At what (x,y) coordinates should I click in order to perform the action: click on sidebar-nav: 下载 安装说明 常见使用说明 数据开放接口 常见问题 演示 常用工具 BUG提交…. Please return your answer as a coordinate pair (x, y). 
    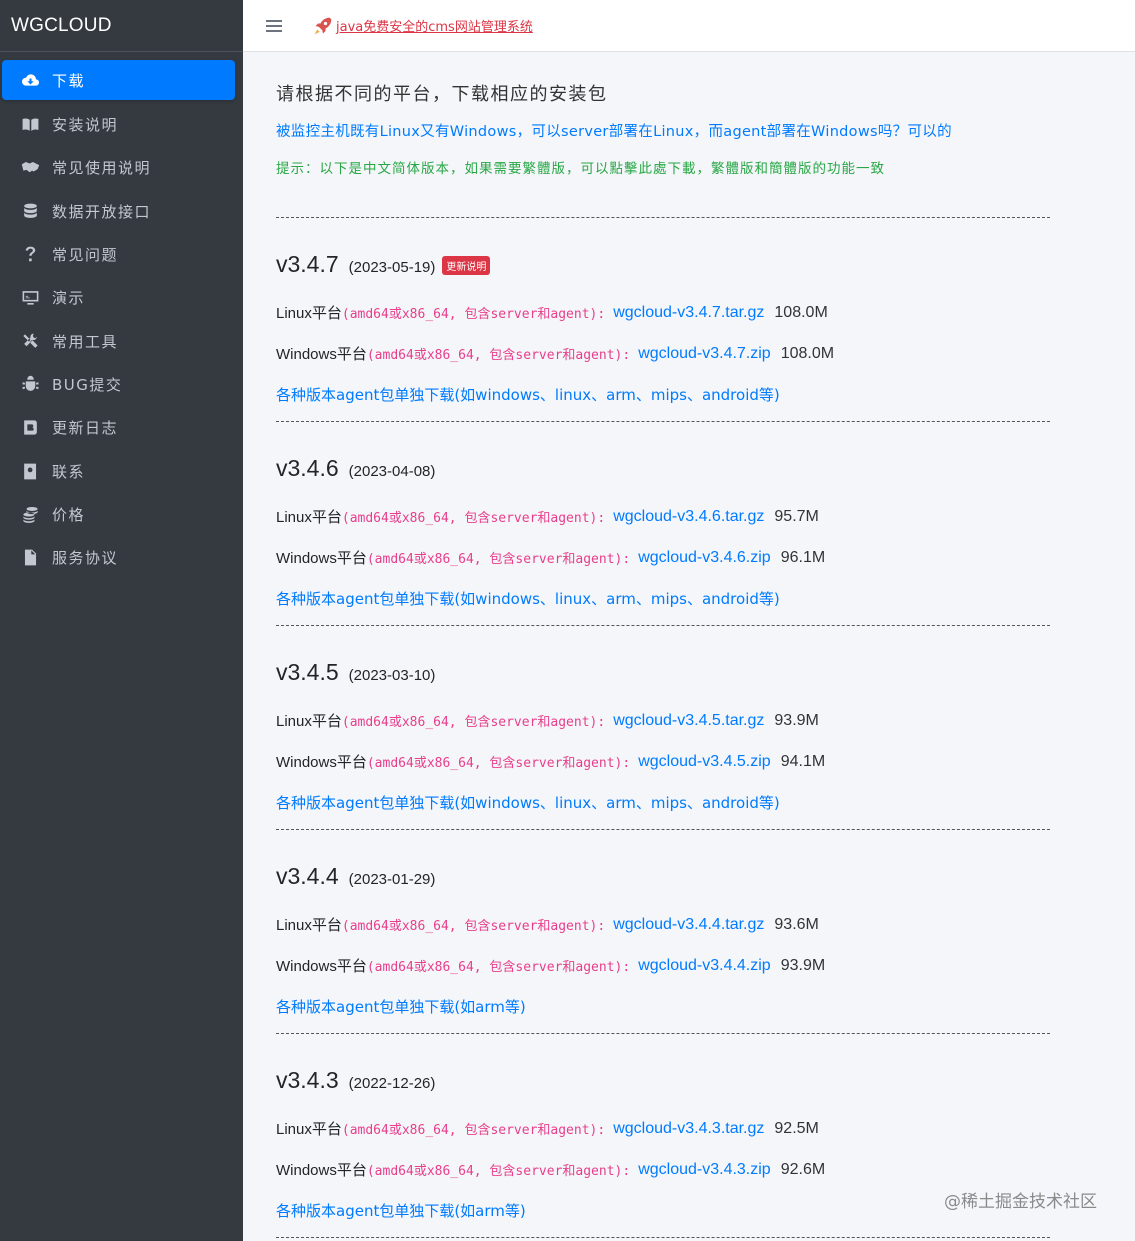
    Looking at the image, I should click on (121, 315).